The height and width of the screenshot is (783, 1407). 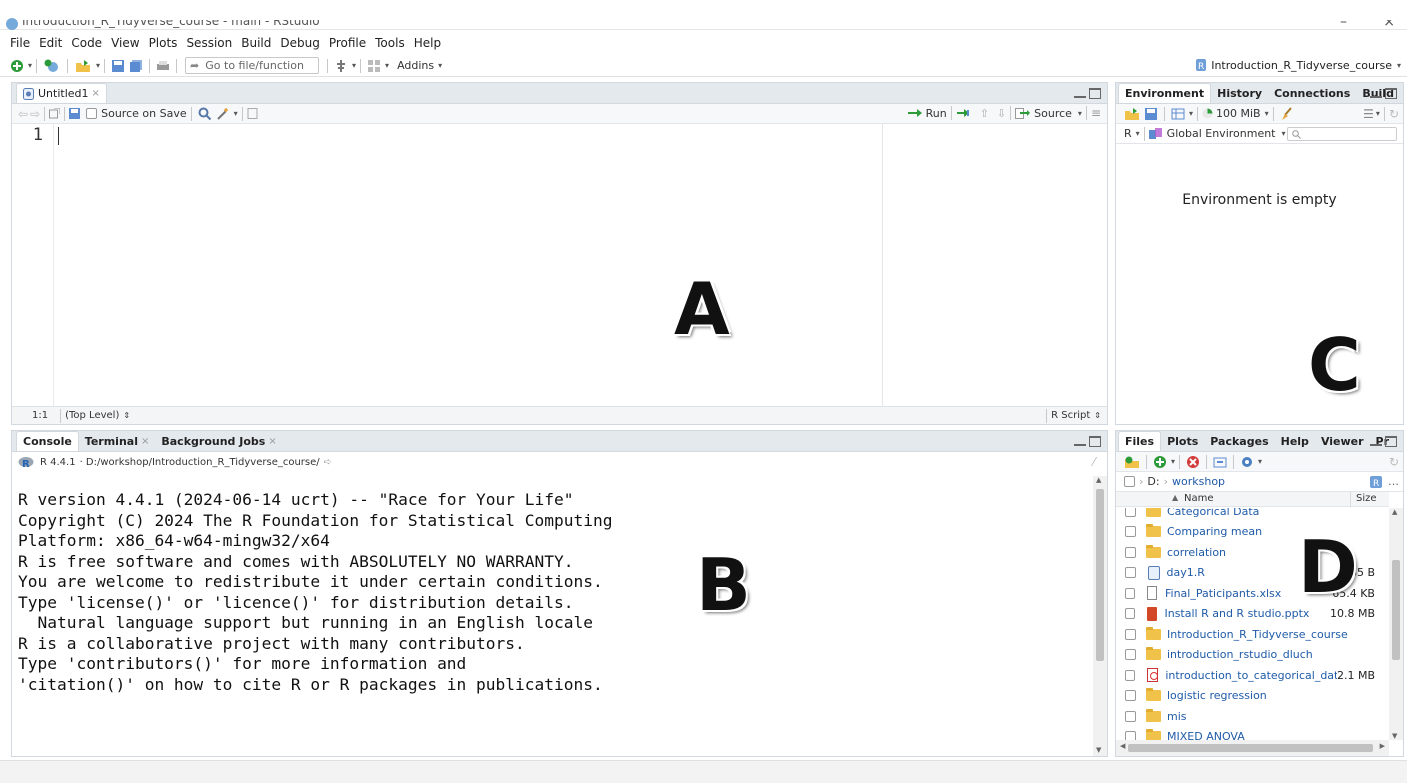 I want to click on maximize-pane-icon, so click(x=1095, y=93).